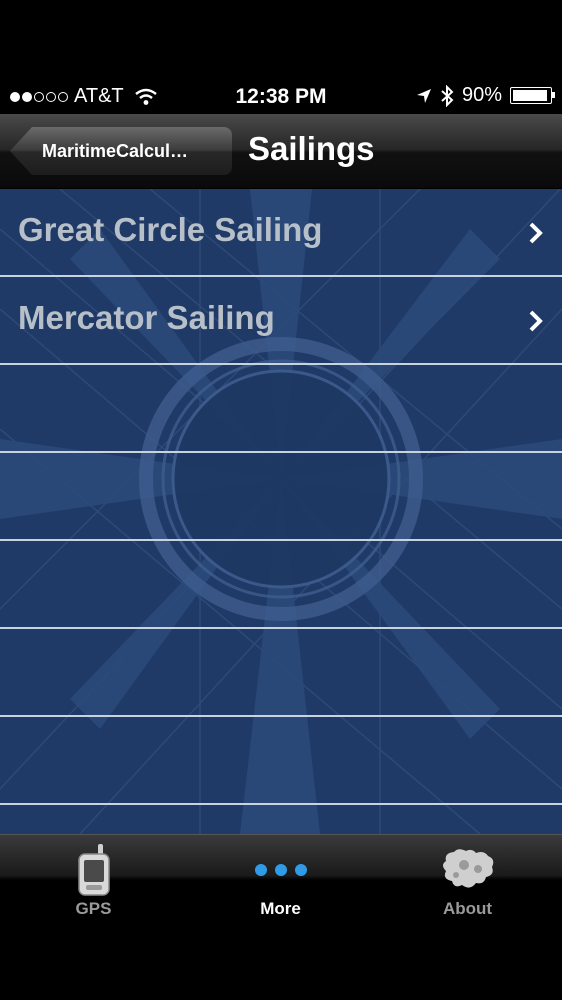 This screenshot has height=1000, width=562. I want to click on tab-about: About, so click(467, 880).